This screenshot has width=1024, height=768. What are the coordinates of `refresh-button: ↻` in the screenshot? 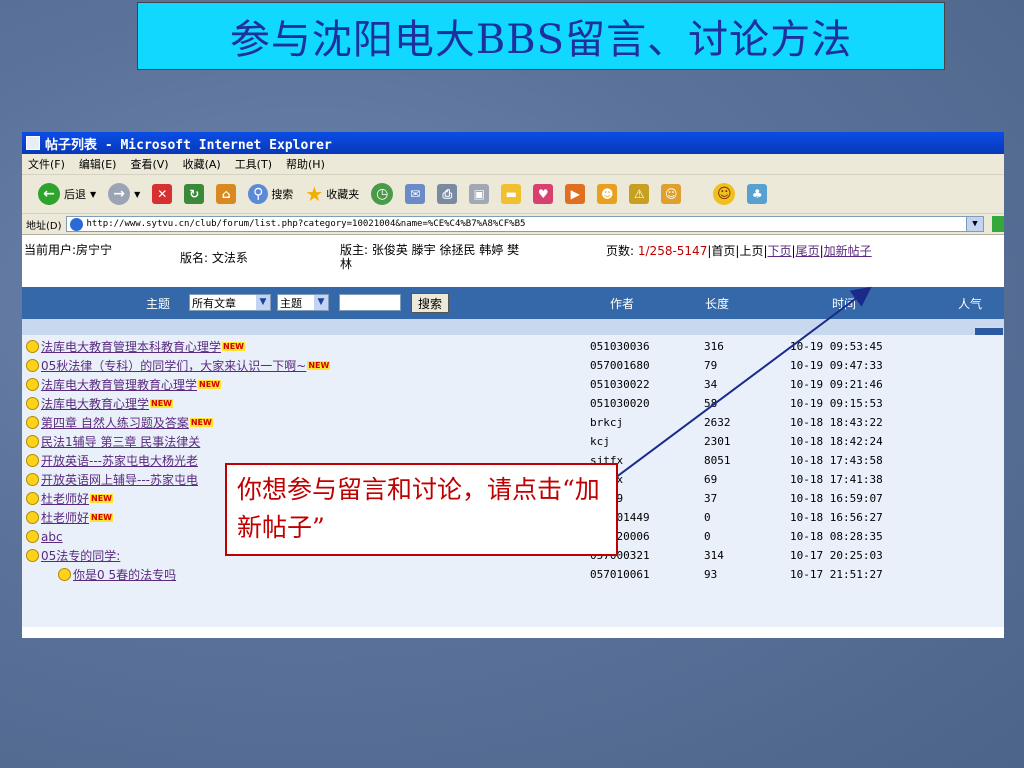 It's located at (194, 194).